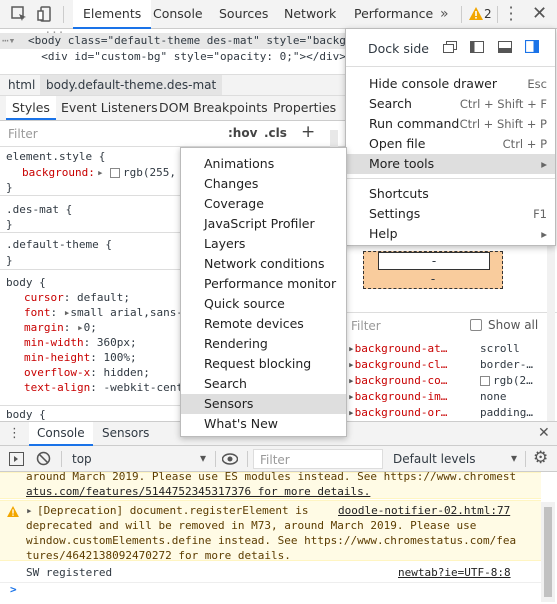 The height and width of the screenshot is (604, 557). I want to click on menu-item-javascript-profiler: JavaScript Profiler, so click(263, 224).